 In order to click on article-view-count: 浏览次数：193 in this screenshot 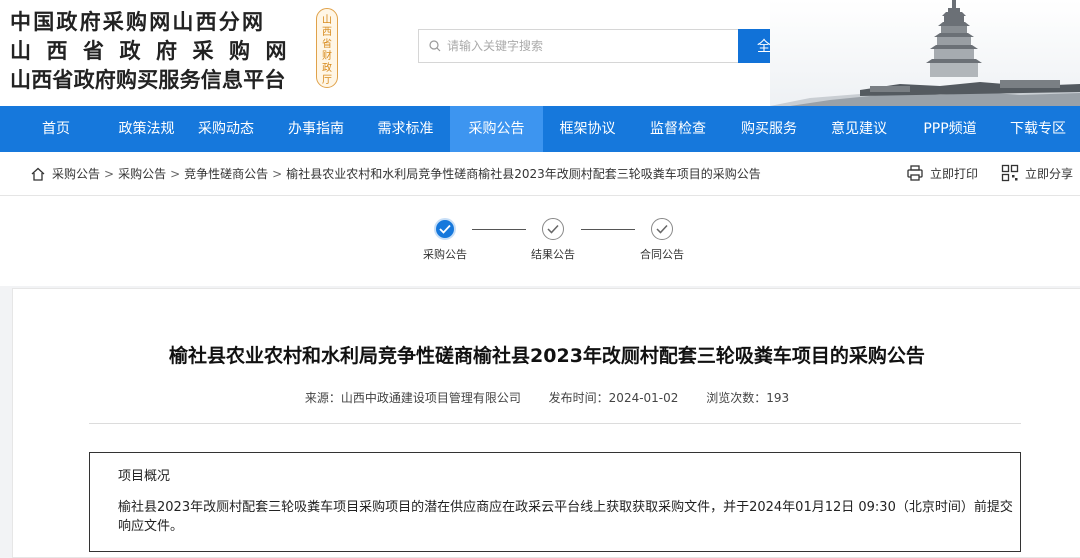, I will do `click(748, 398)`.